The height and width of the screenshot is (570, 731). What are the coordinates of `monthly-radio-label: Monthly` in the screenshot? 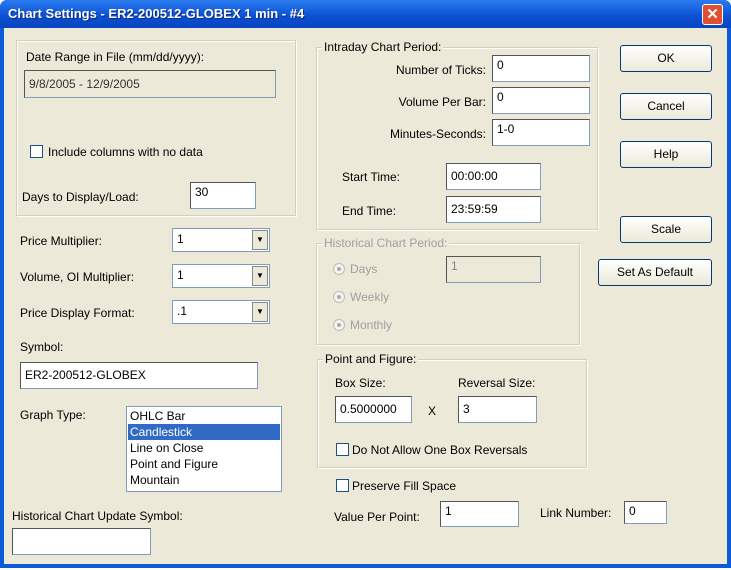 It's located at (371, 325).